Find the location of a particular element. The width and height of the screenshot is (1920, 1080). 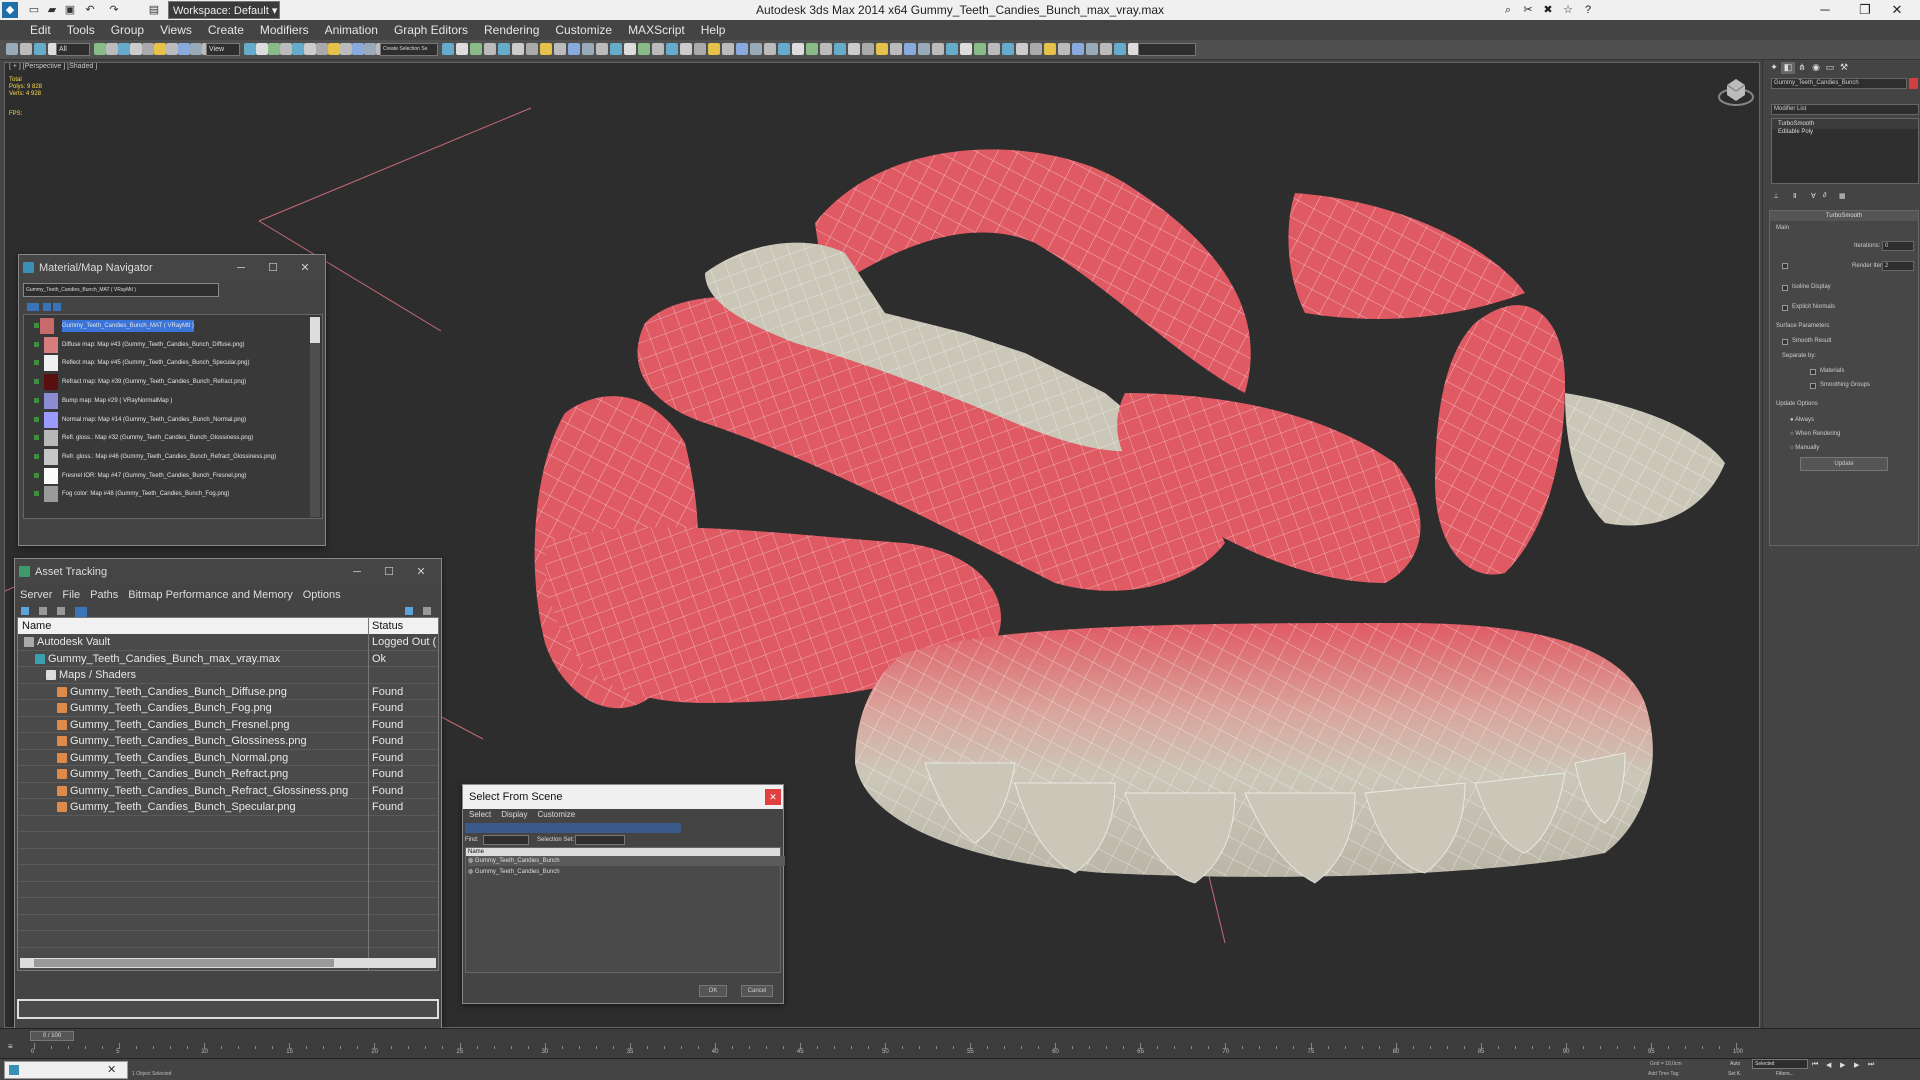

column-name-header: Name is located at coordinates (36, 626).